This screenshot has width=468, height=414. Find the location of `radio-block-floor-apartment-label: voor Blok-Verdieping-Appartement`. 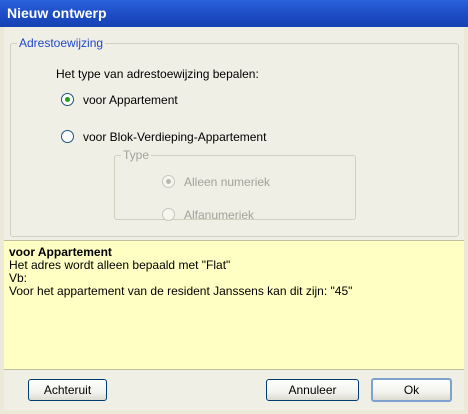

radio-block-floor-apartment-label: voor Blok-Verdieping-Appartement is located at coordinates (174, 137).